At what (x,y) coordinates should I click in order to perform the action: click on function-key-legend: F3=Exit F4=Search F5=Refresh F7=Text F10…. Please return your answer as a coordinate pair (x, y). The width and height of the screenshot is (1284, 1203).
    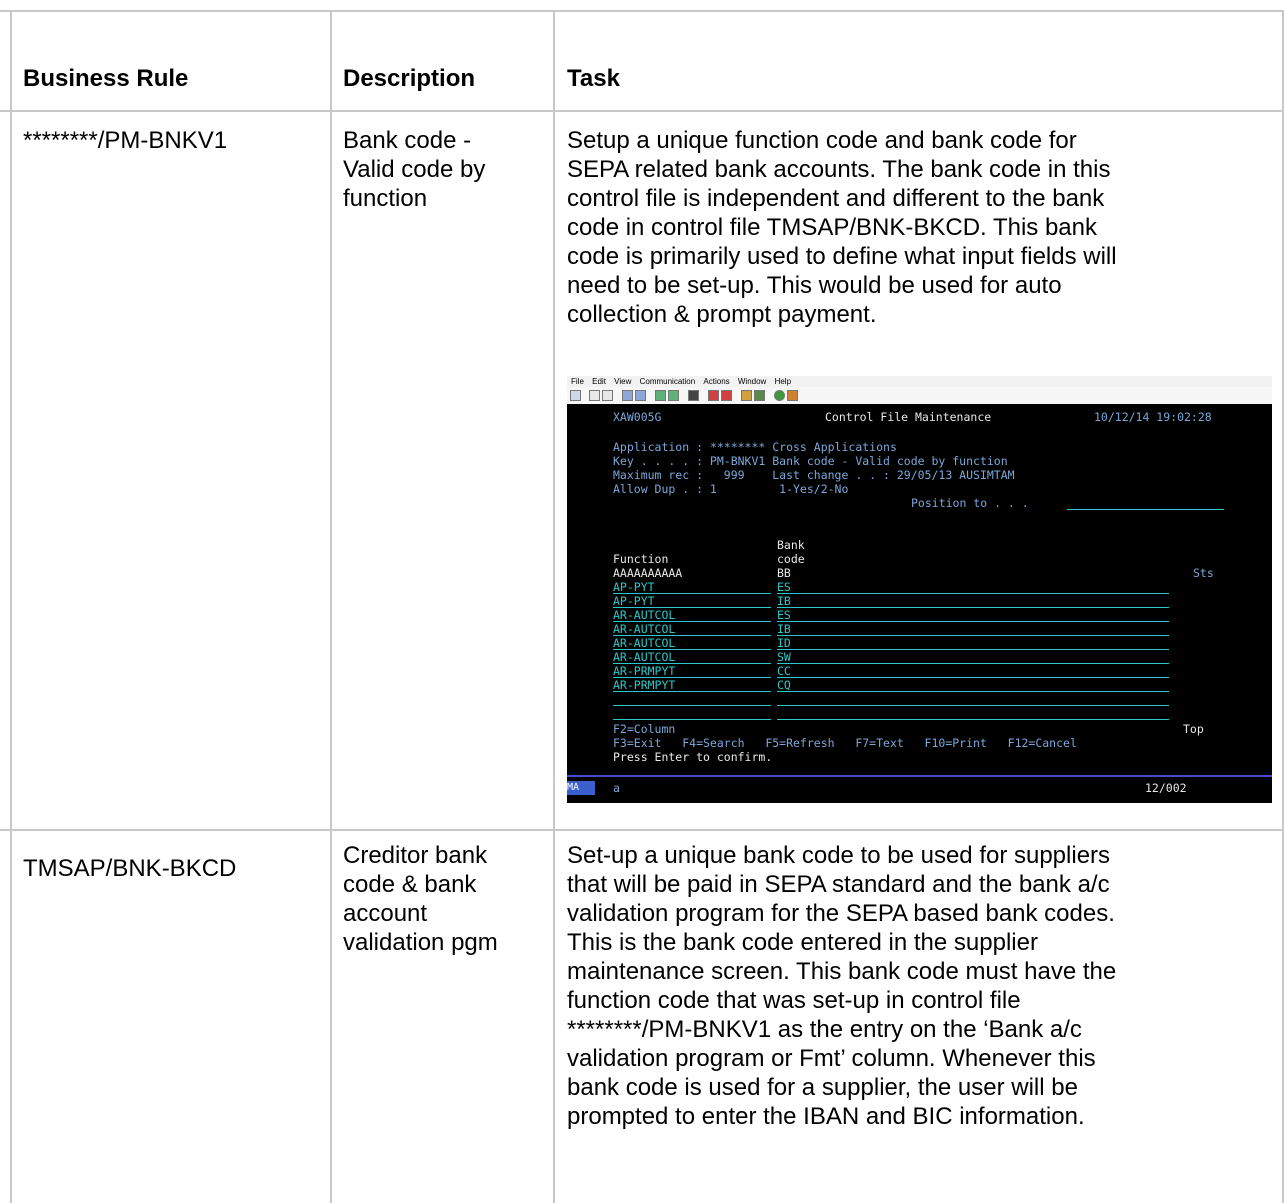
    Looking at the image, I should click on (845, 743).